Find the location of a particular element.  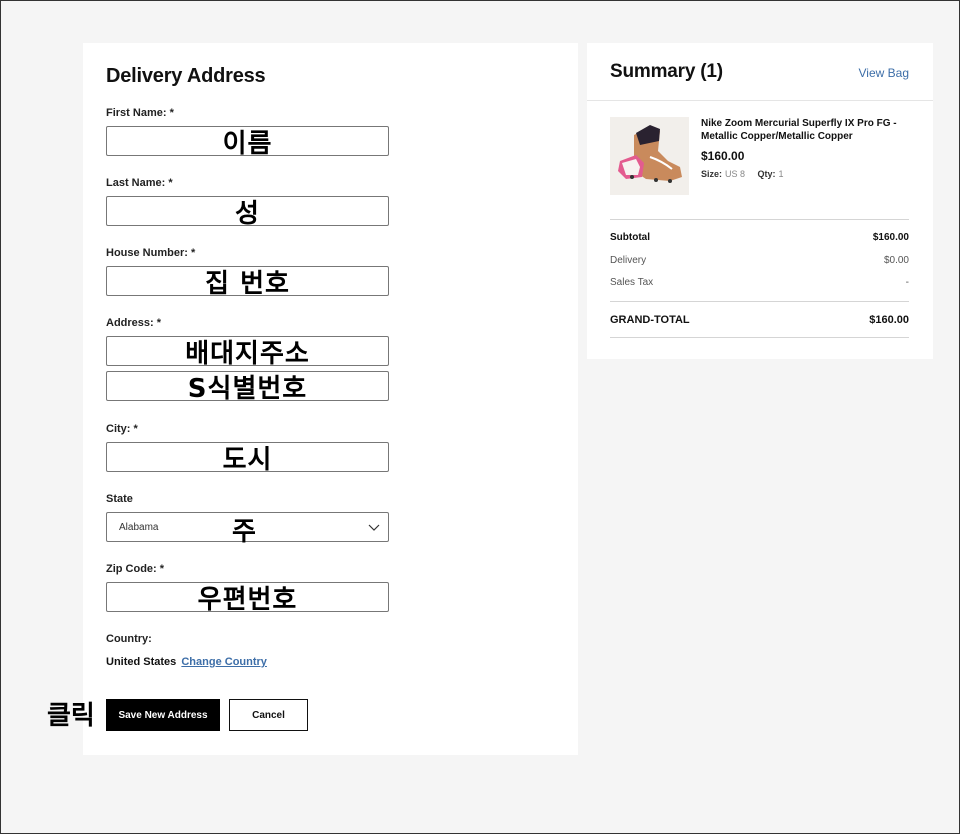

subtotal-value: $160.00 is located at coordinates (890, 237).